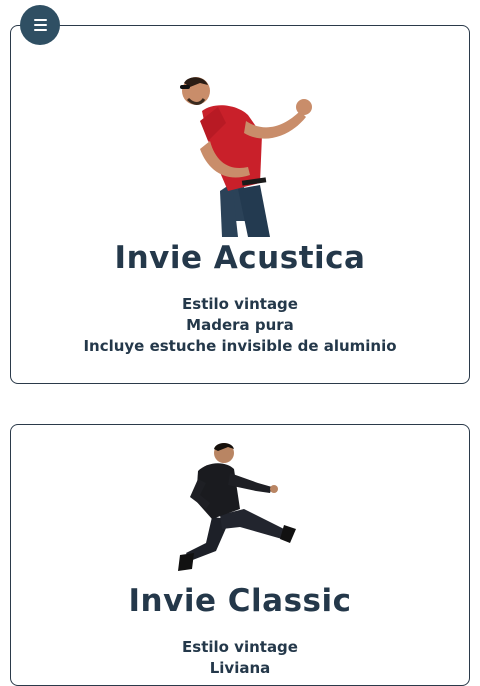 Image resolution: width=480 pixels, height=686 pixels. I want to click on product-title: Invie Acustica, so click(240, 258).